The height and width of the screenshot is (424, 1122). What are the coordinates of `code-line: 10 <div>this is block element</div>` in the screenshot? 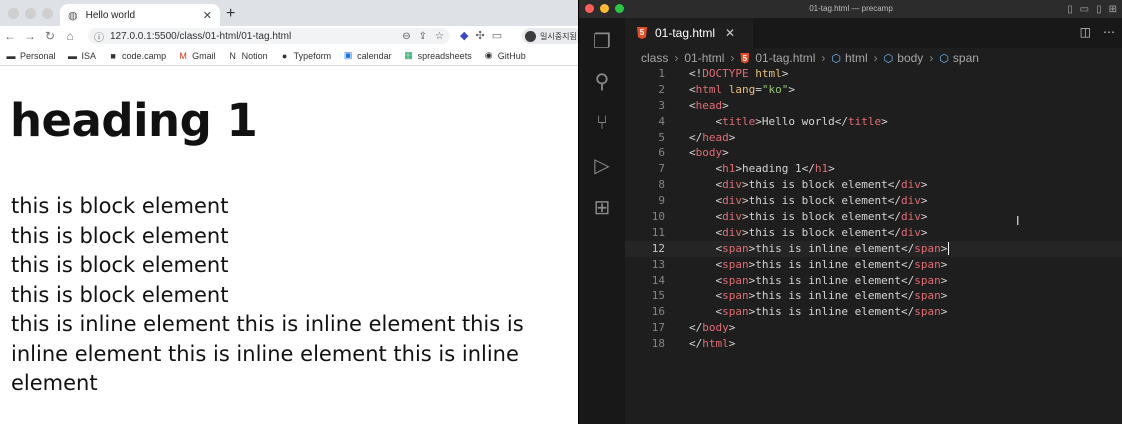 It's located at (873, 217).